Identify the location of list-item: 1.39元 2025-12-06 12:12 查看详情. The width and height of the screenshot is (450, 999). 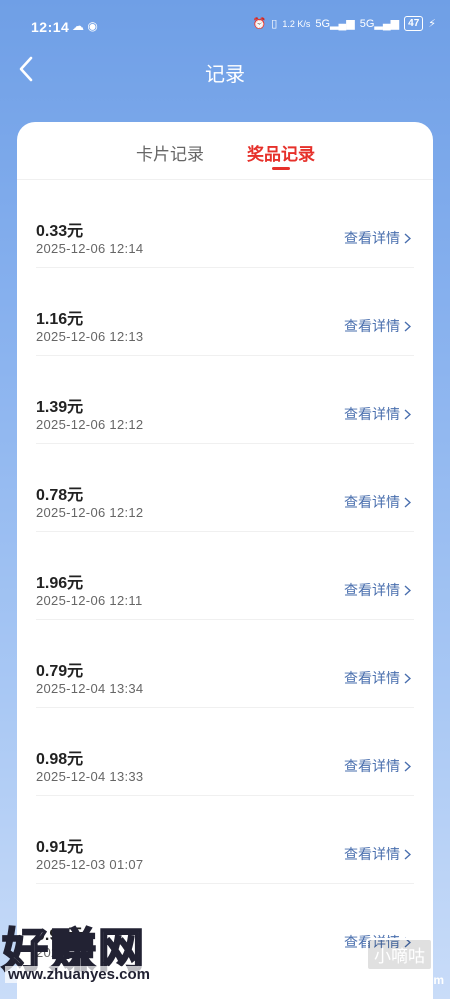
(225, 400).